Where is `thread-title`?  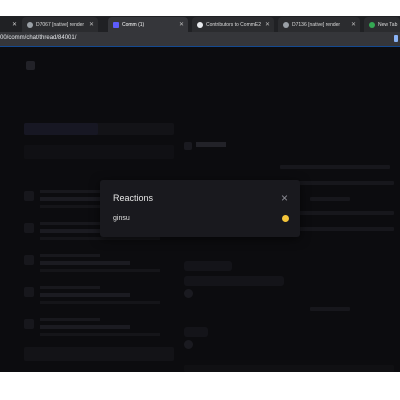 thread-title is located at coordinates (211, 144).